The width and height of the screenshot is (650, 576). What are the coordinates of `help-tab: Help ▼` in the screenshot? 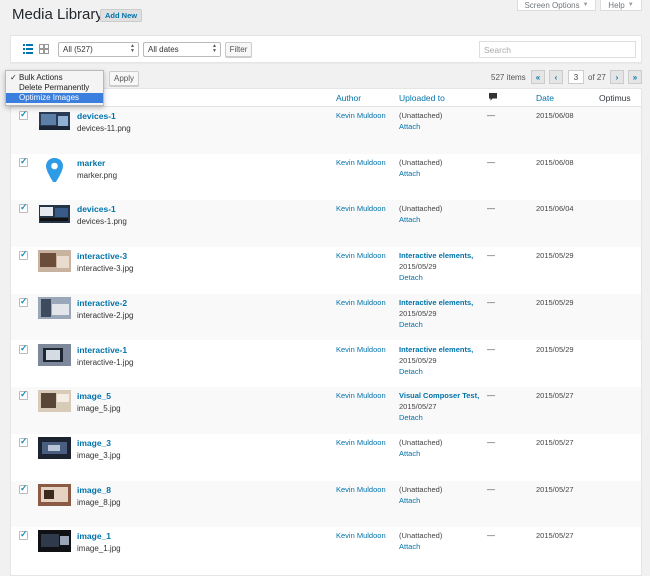 It's located at (621, 5).